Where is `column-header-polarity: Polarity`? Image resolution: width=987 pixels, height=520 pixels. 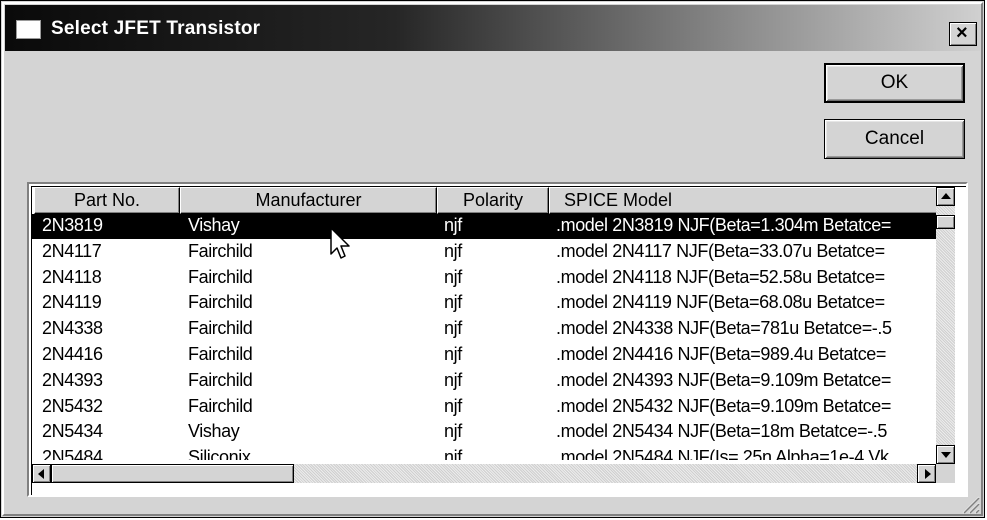 column-header-polarity: Polarity is located at coordinates (493, 200).